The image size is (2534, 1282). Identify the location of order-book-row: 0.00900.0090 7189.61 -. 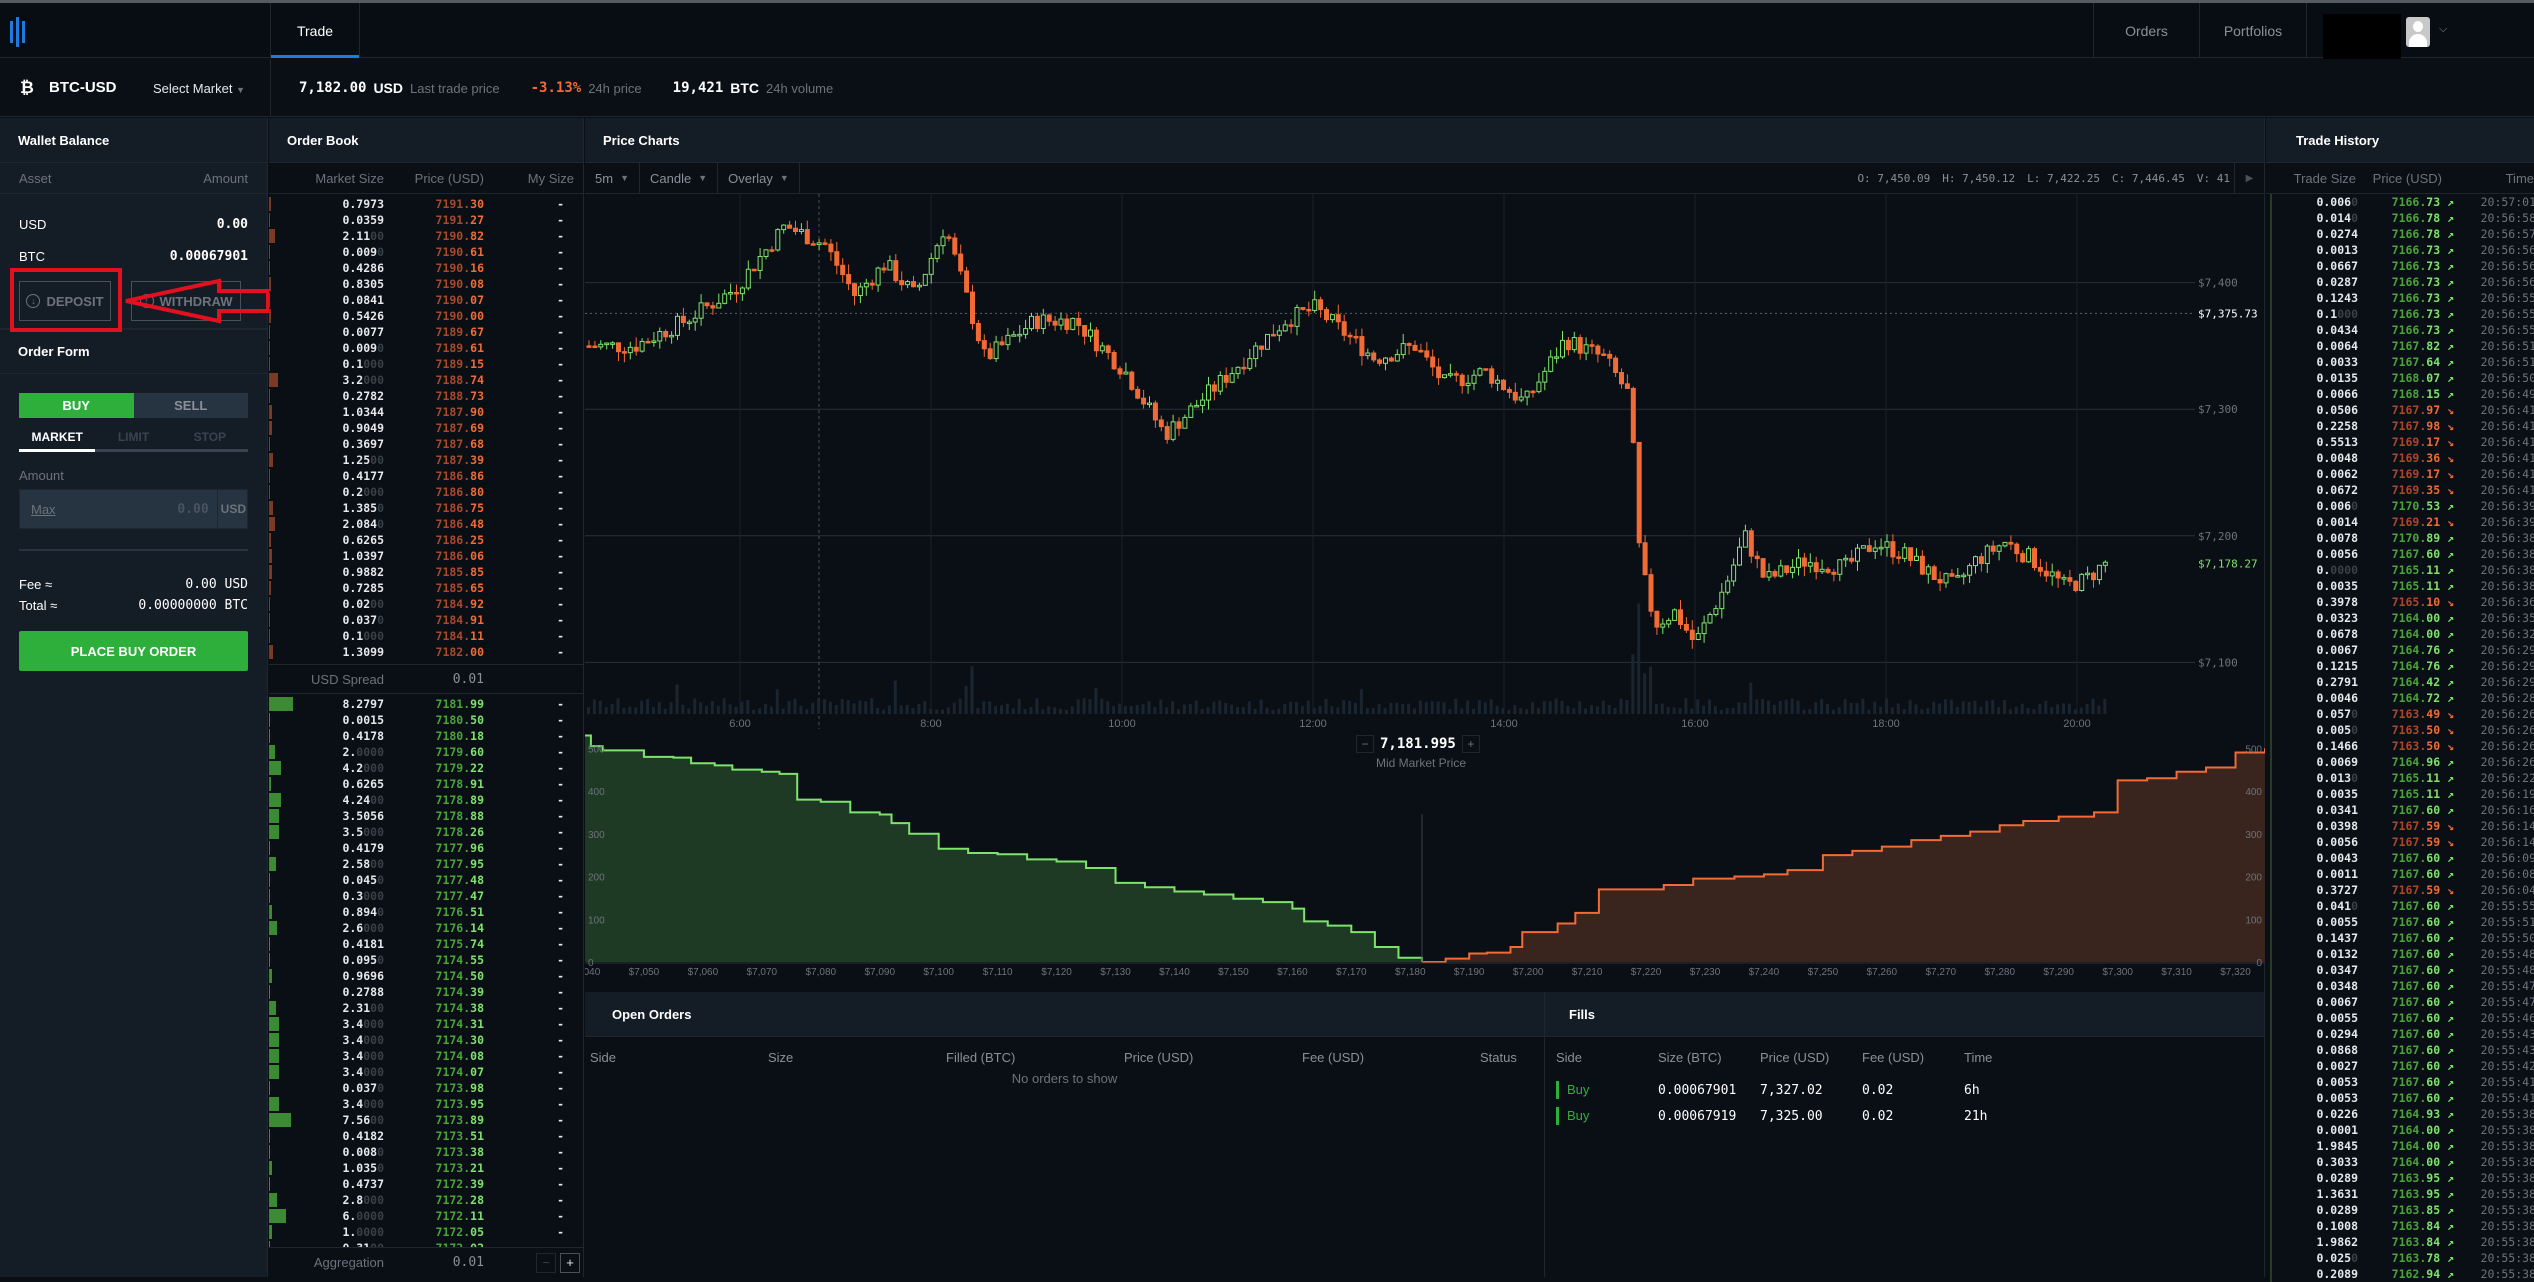
(426, 348).